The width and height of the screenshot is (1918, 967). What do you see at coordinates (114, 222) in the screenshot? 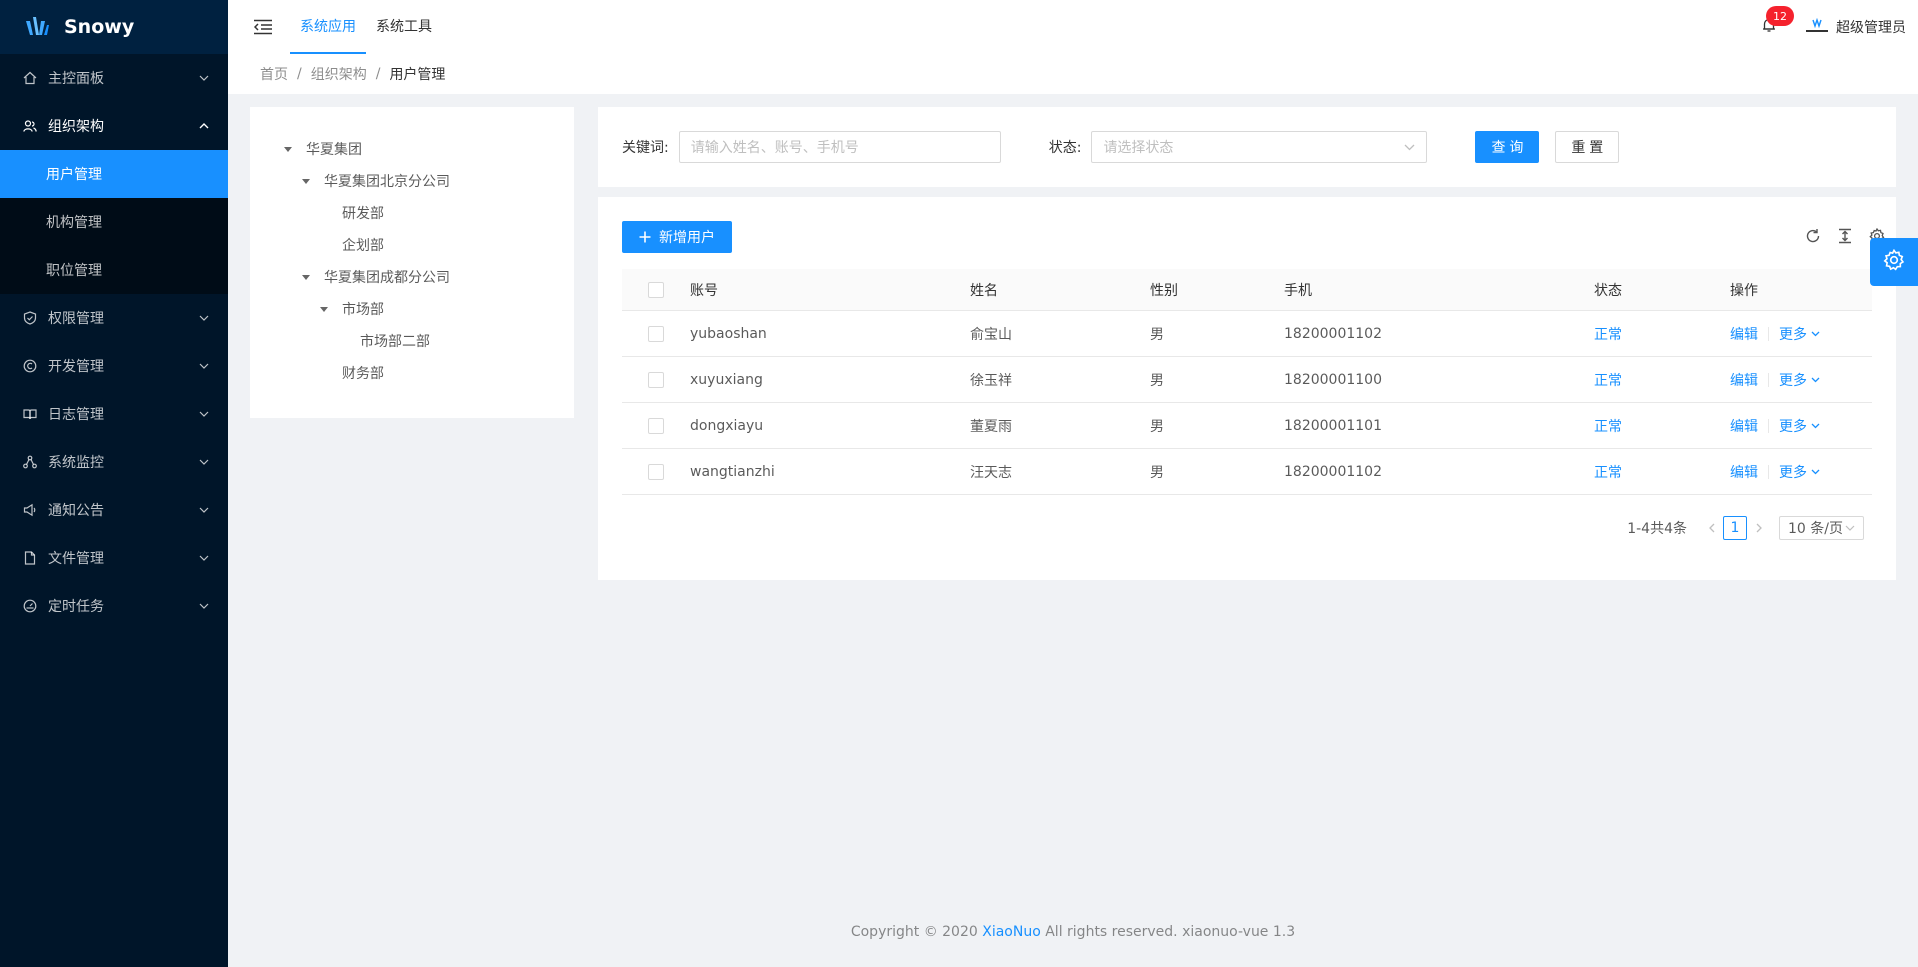
I see `submenu-item-org-management: 机构管理` at bounding box center [114, 222].